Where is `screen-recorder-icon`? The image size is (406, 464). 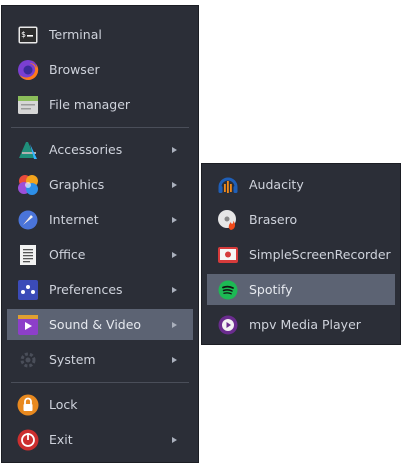
screen-recorder-icon is located at coordinates (228, 255).